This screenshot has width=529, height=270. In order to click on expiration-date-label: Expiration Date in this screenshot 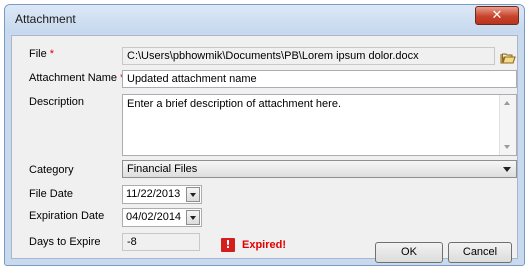, I will do `click(67, 216)`.